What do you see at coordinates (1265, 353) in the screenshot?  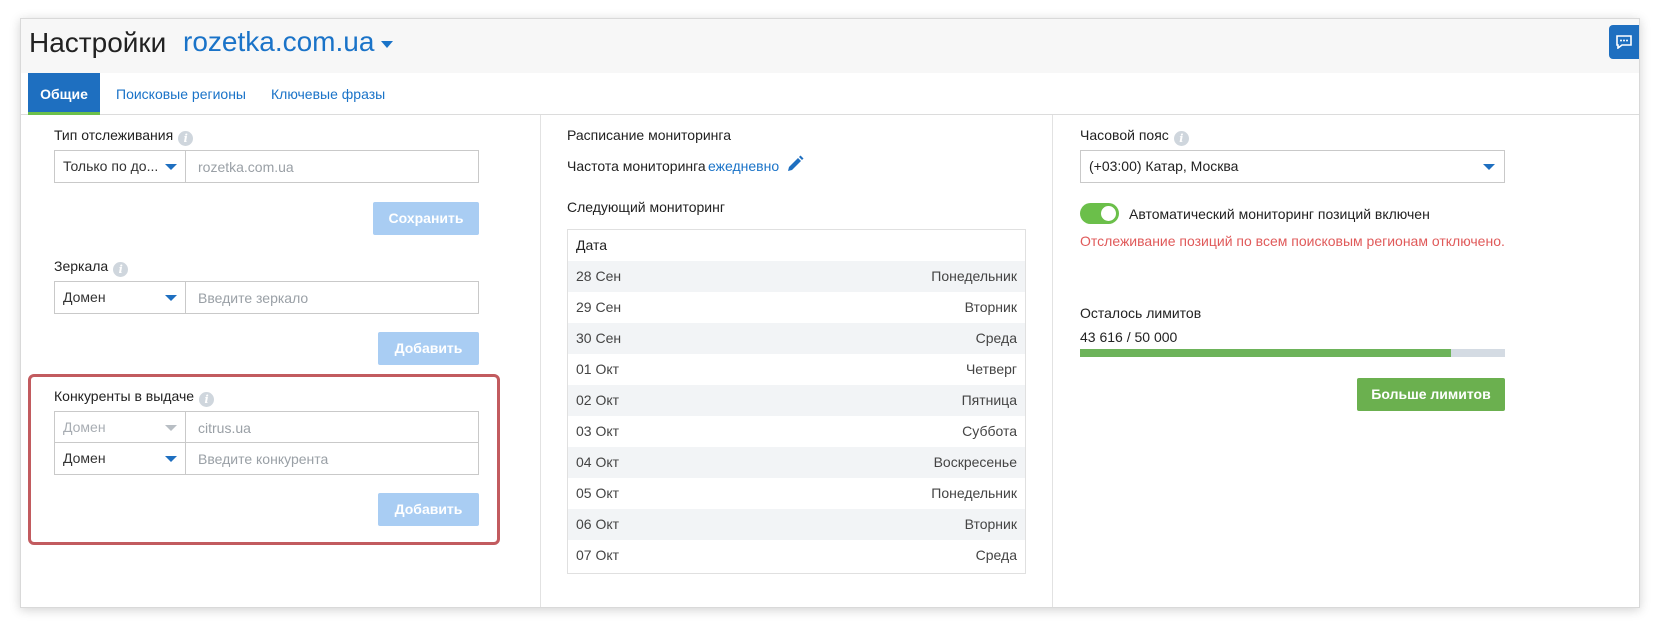 I see `limits-progress-fill` at bounding box center [1265, 353].